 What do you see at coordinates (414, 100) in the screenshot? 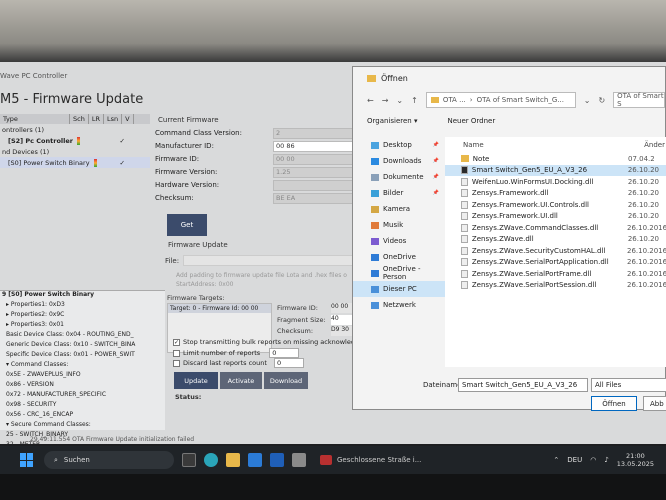
I see `up-arrow-icon: ↑` at bounding box center [414, 100].